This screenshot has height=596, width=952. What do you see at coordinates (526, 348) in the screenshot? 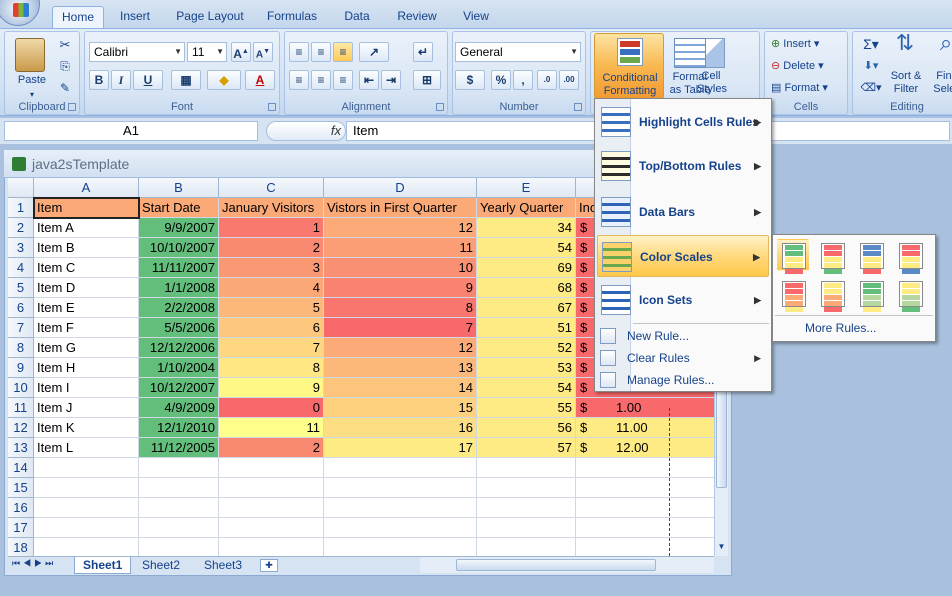
I see `yearly-quarter-cell: 52` at bounding box center [526, 348].